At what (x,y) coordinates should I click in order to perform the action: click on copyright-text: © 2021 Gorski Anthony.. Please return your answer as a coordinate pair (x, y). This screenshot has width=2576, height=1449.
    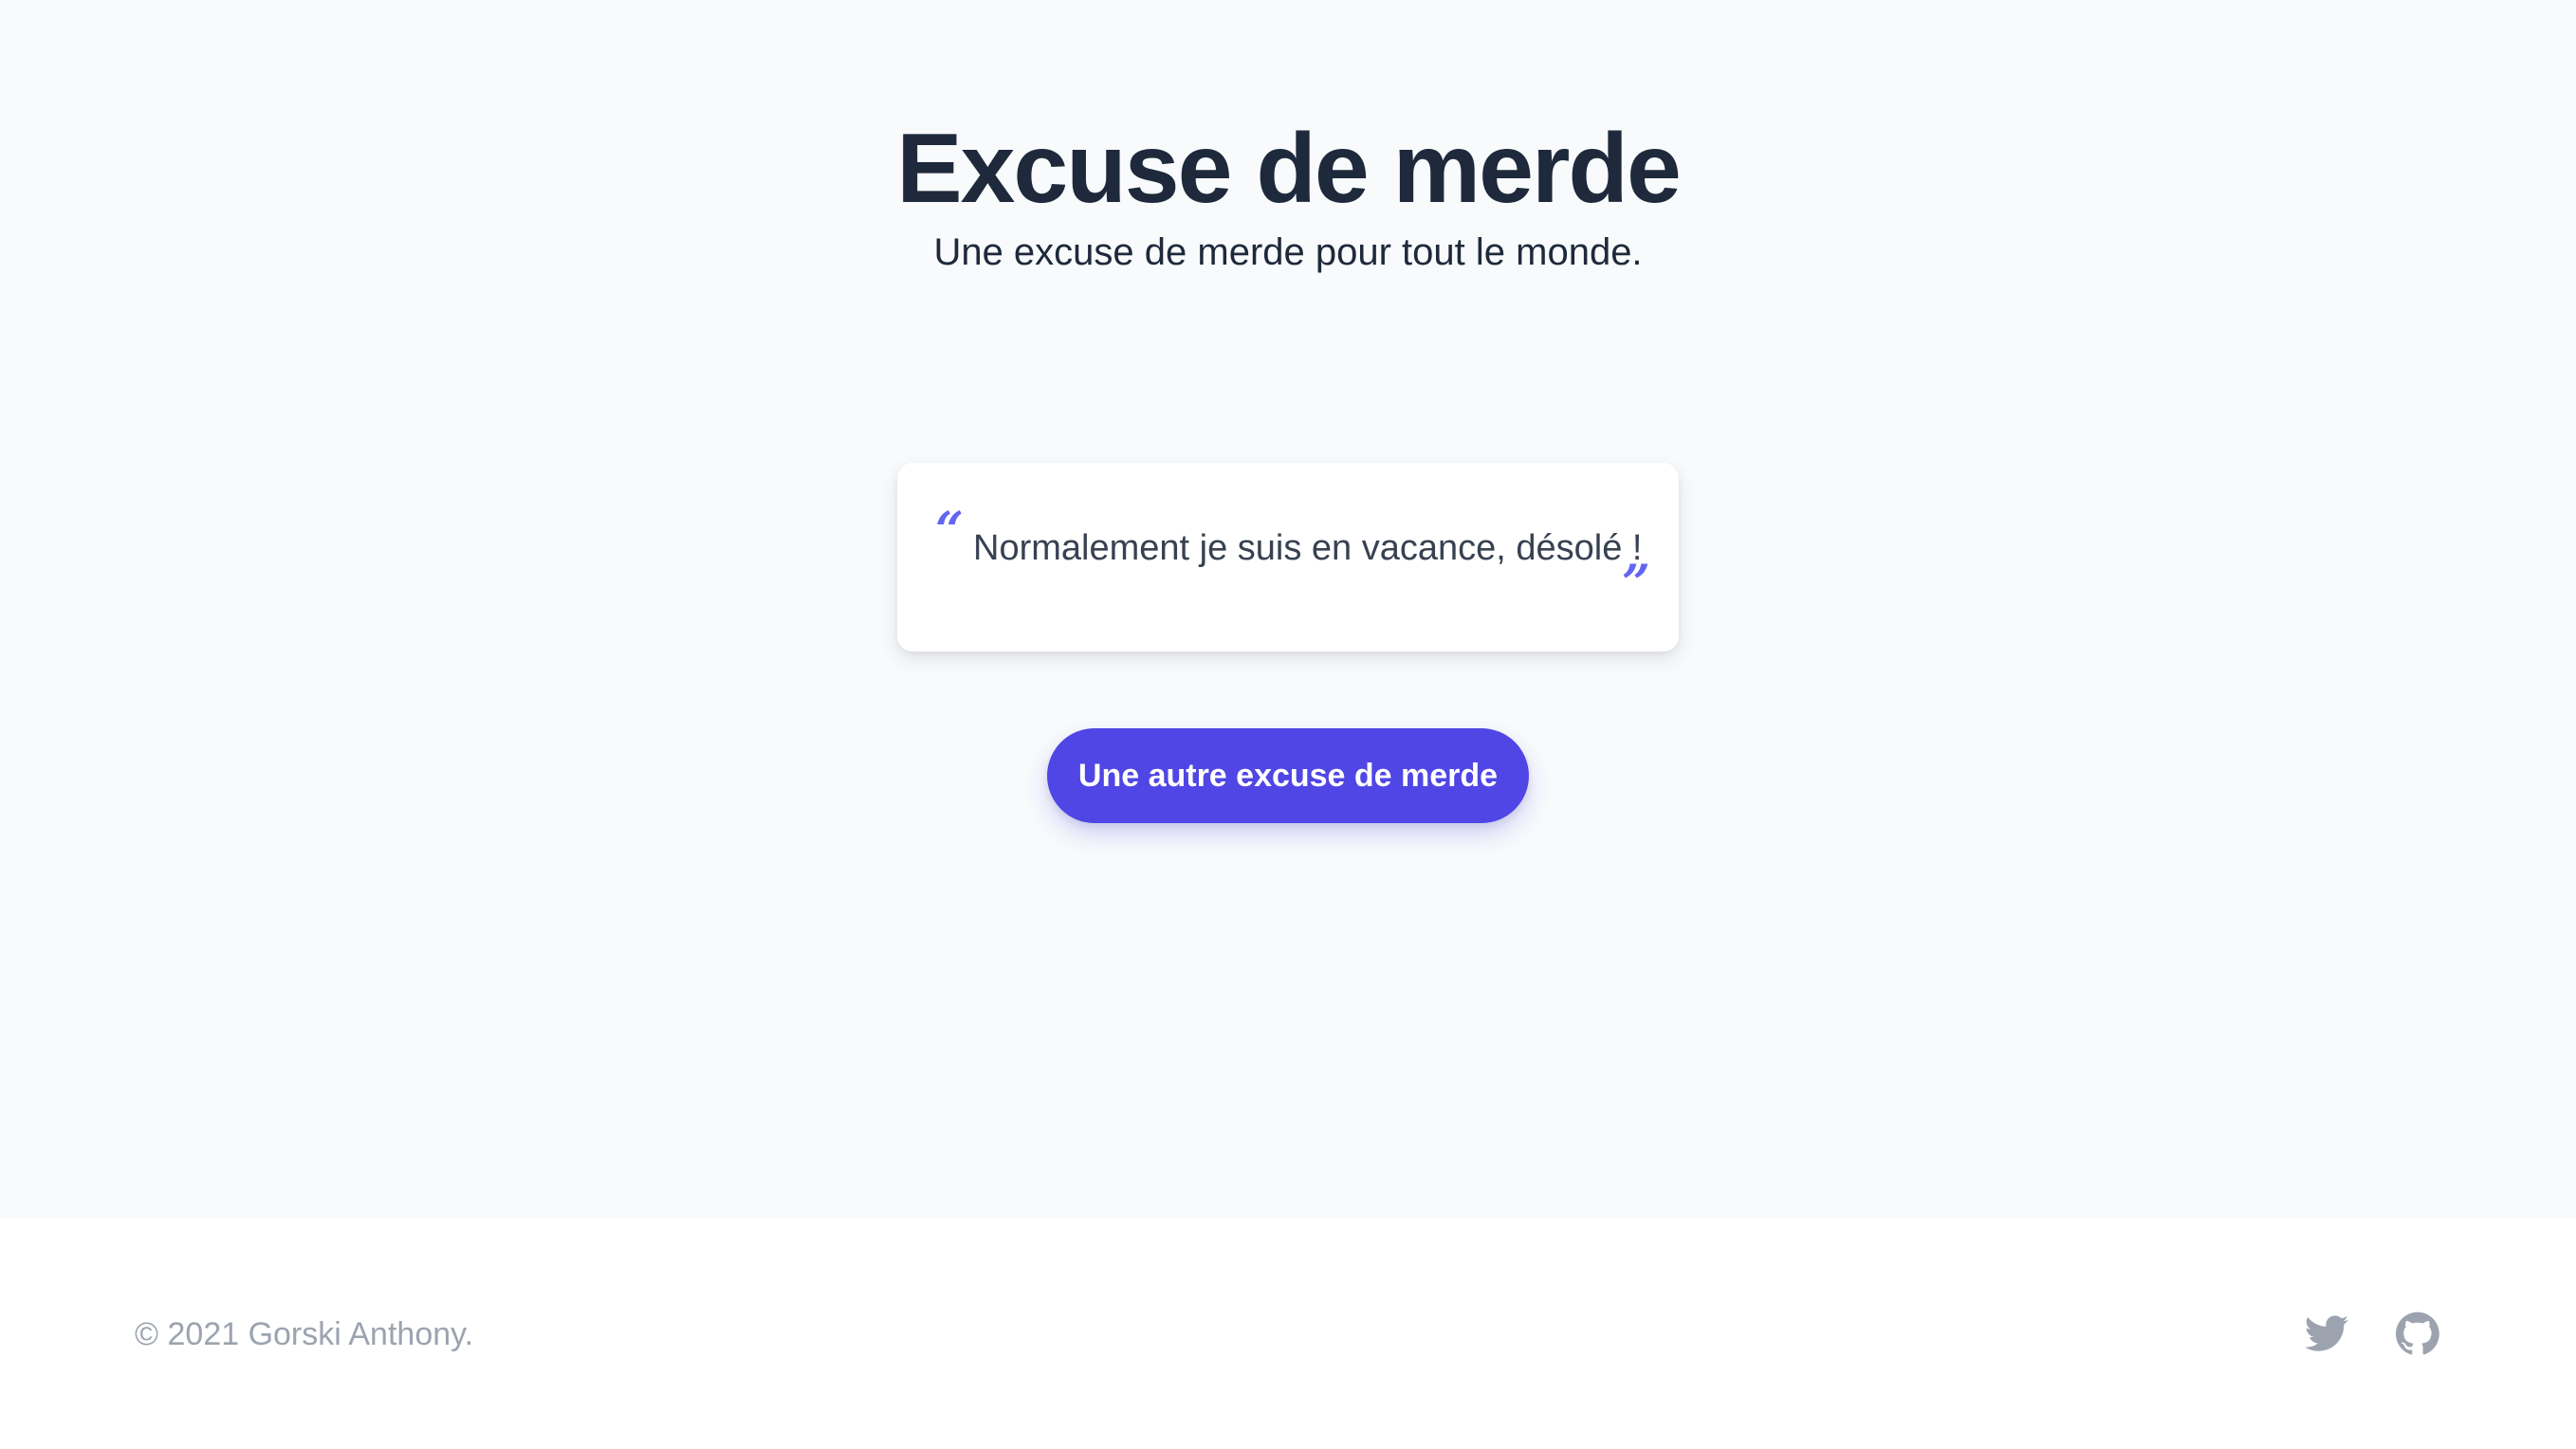
    Looking at the image, I should click on (304, 1334).